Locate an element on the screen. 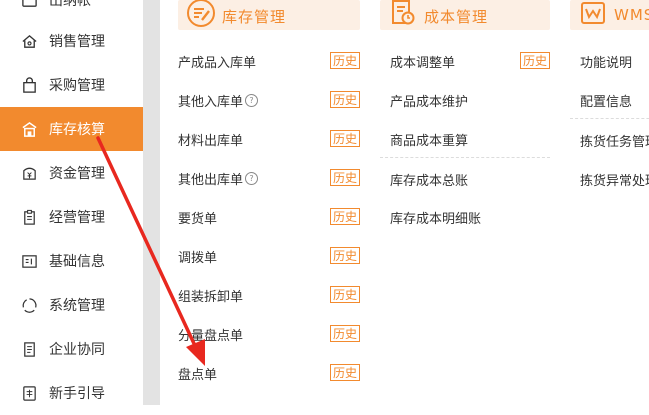  menu-item-product-cost: 产品成本维护 is located at coordinates (429, 100).